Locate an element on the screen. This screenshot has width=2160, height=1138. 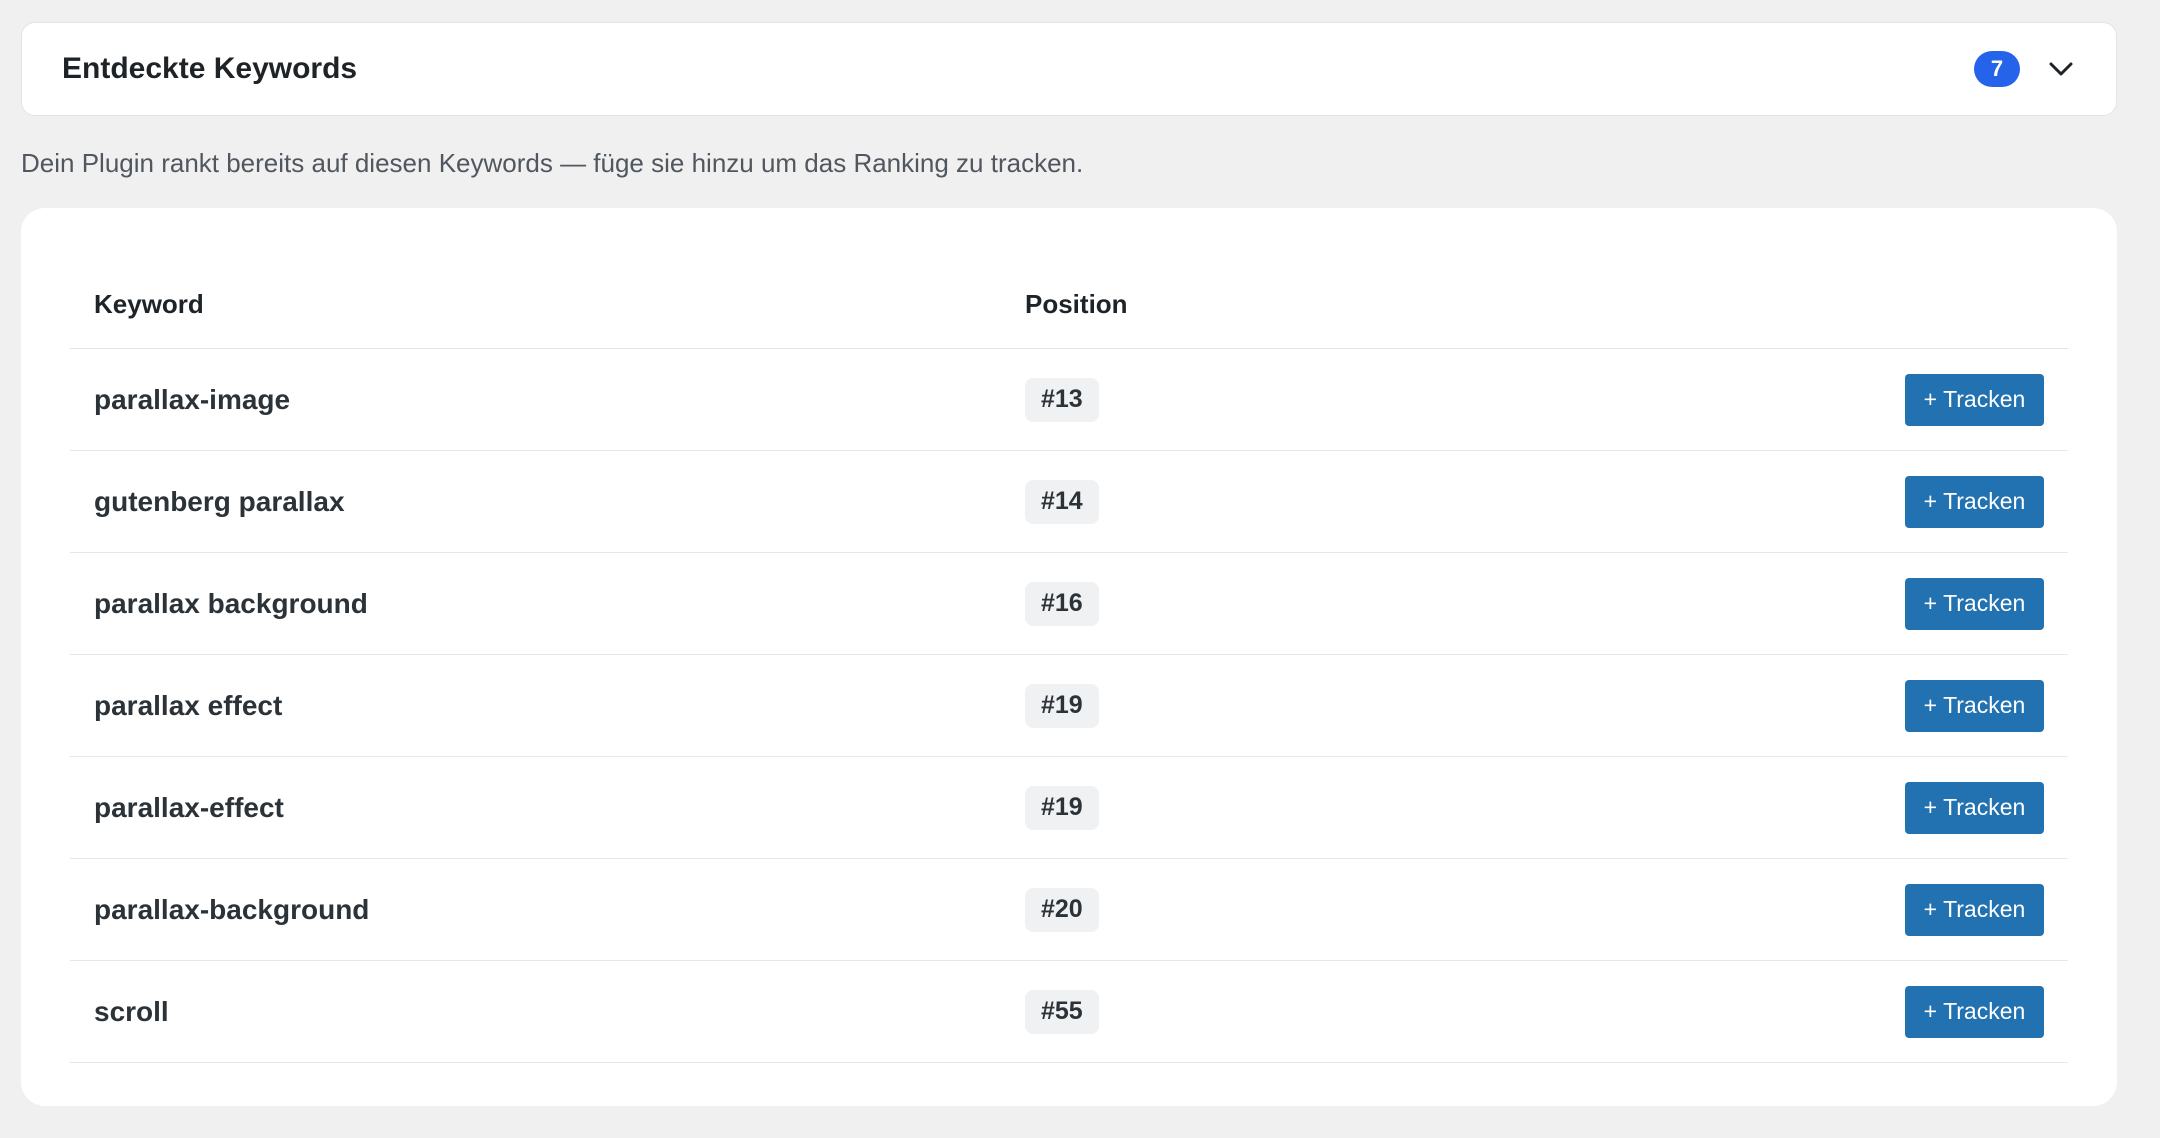
keywords-panel-header: Entdeckte Keywords 7 is located at coordinates (1069, 69).